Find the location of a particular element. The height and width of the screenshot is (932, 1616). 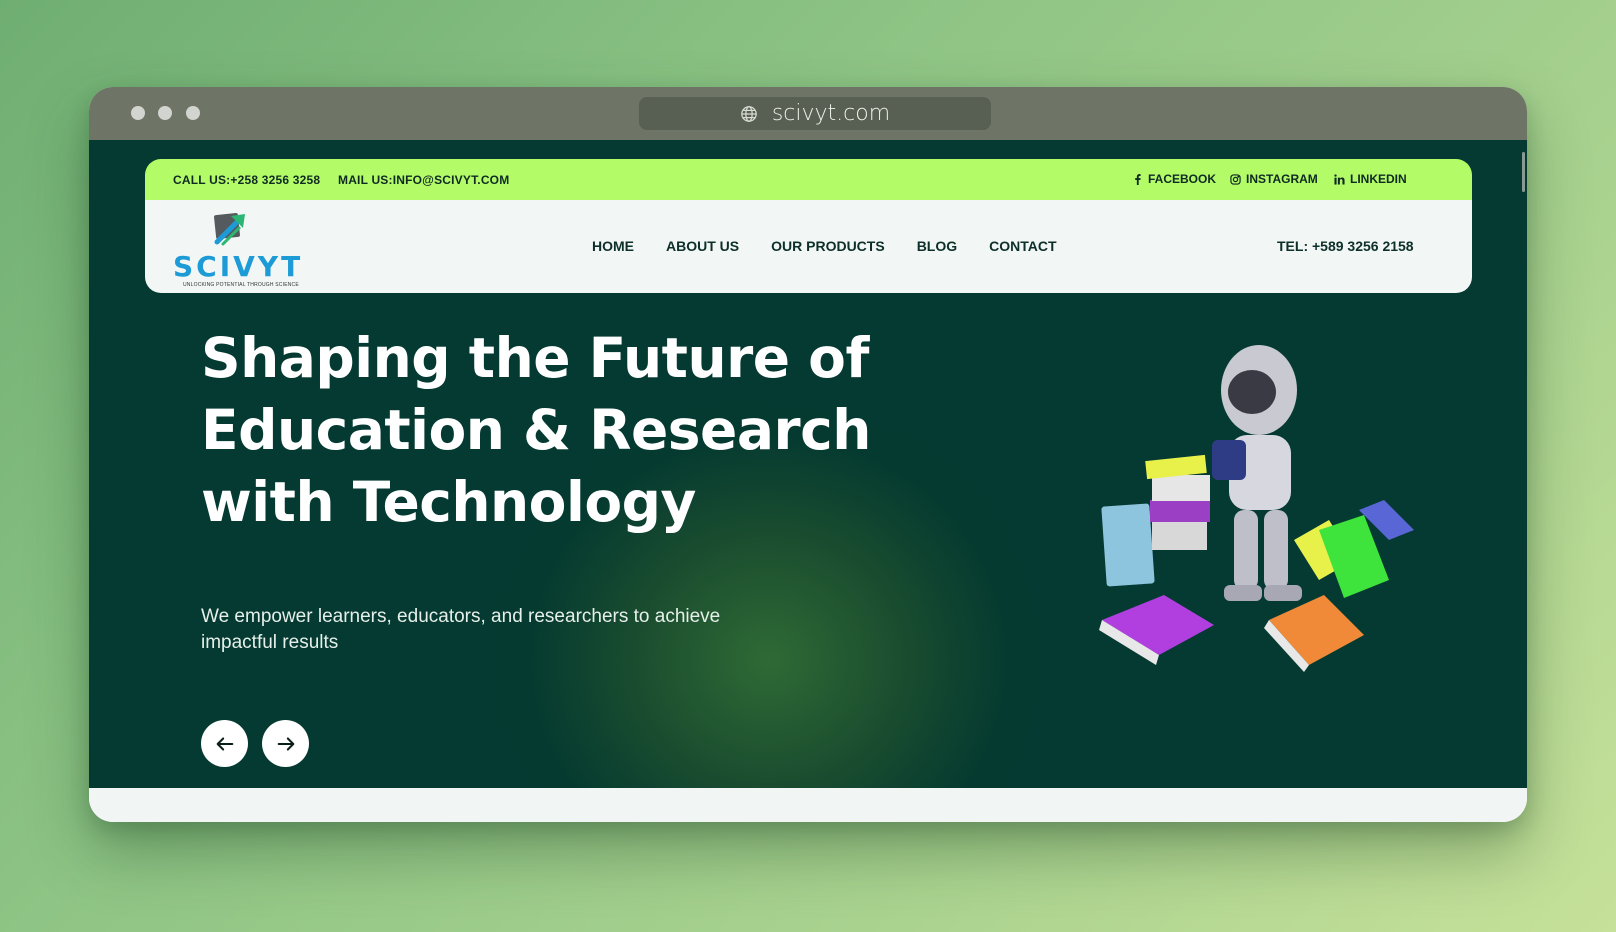

instagram-icon is located at coordinates (1235, 179).